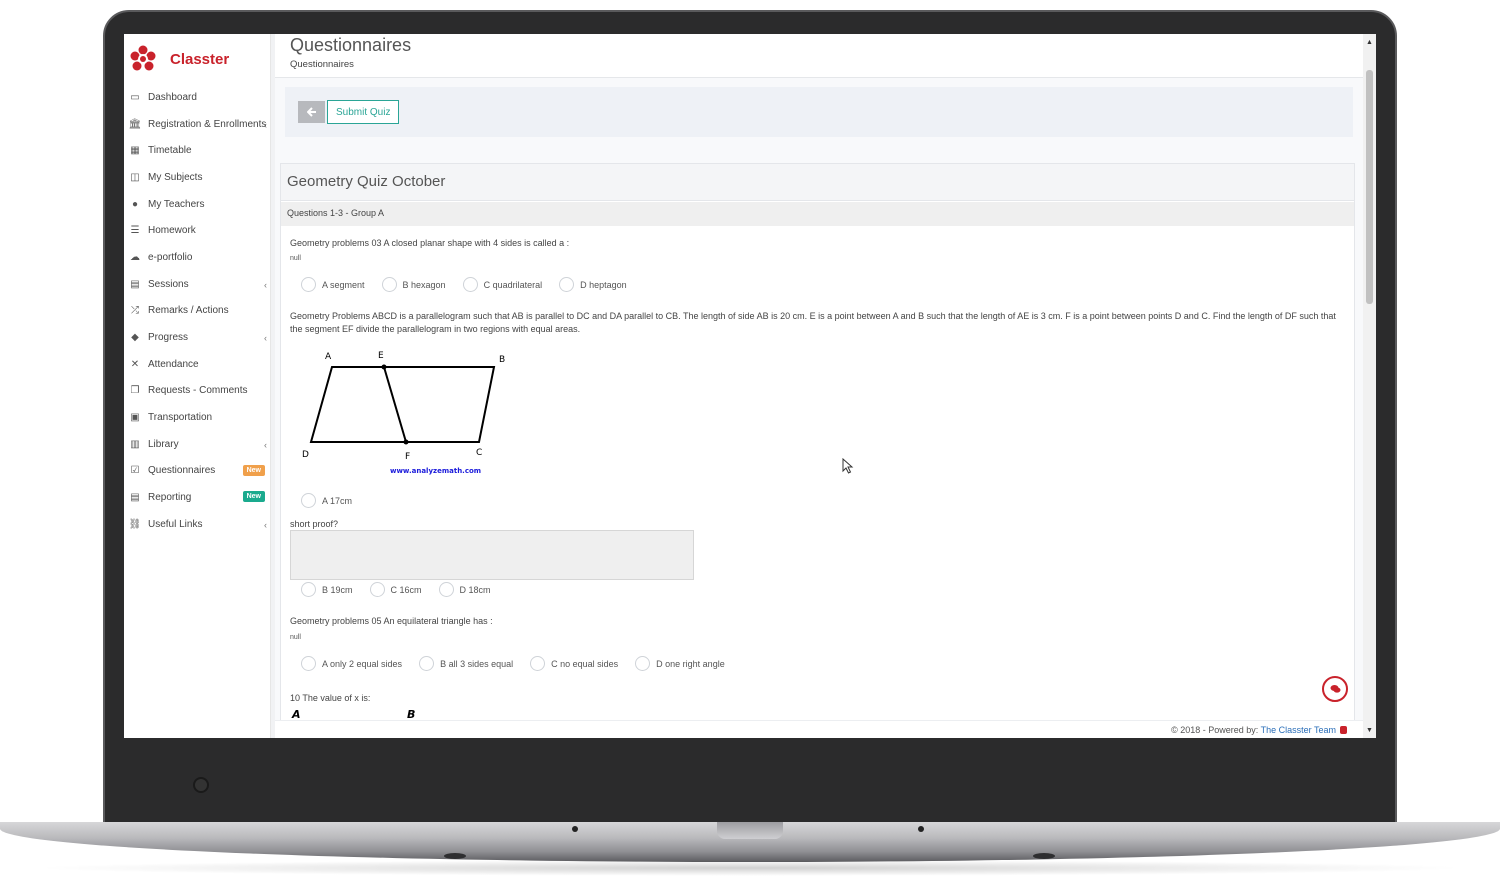  What do you see at coordinates (197, 177) in the screenshot?
I see `sidebar-item-my-subjects: ◫ My Subjects` at bounding box center [197, 177].